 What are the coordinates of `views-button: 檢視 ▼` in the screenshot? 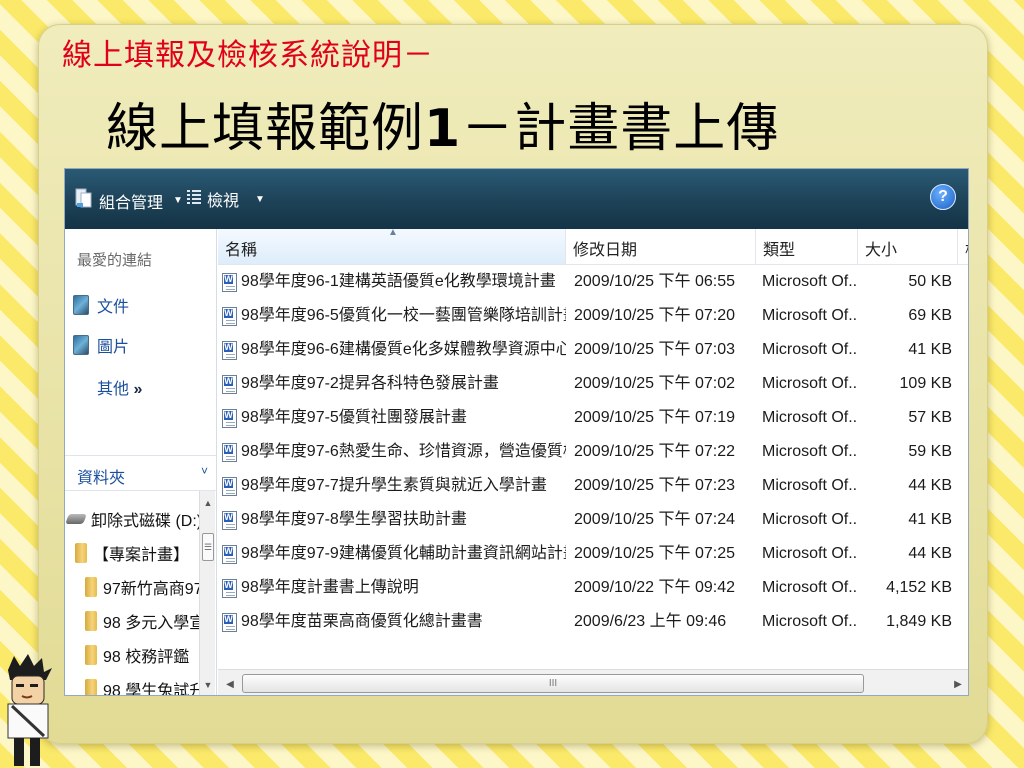 It's located at (226, 199).